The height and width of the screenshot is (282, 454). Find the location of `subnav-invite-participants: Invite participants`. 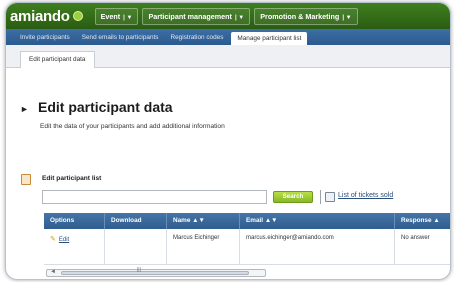

subnav-invite-participants: Invite participants is located at coordinates (45, 39).